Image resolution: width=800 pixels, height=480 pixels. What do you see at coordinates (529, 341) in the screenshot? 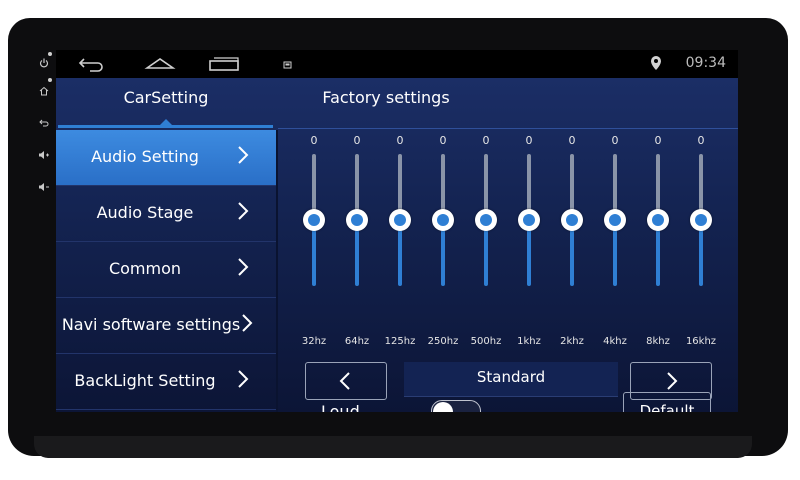
I see `eq-freq-label: 1khz` at bounding box center [529, 341].